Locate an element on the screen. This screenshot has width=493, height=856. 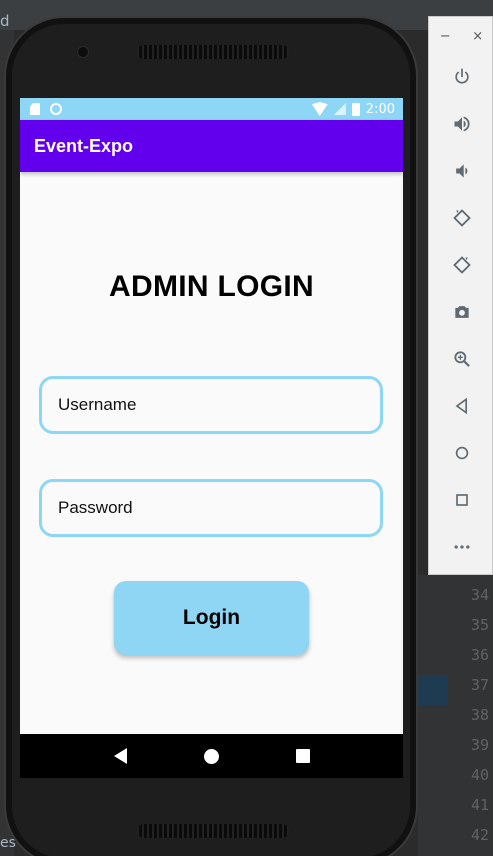
battery-icon is located at coordinates (355, 109).